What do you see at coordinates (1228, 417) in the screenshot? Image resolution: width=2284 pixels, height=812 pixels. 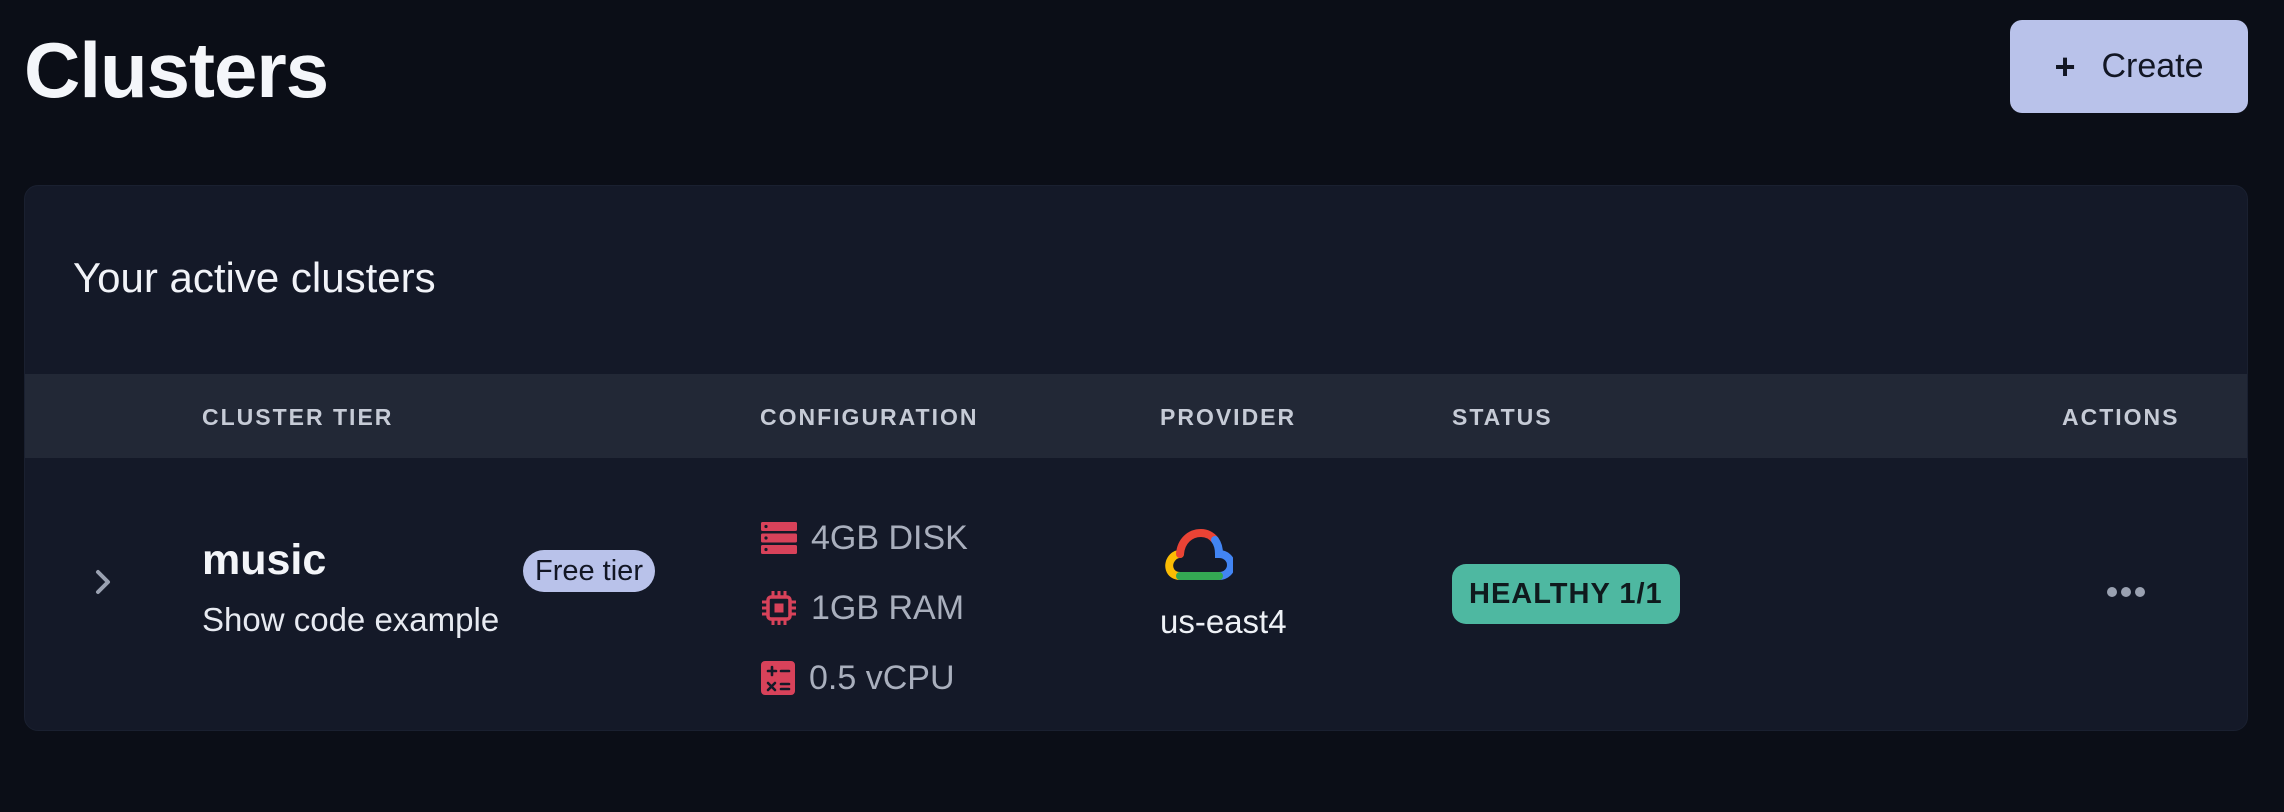 I see `column-header-provider: PROVIDER` at bounding box center [1228, 417].